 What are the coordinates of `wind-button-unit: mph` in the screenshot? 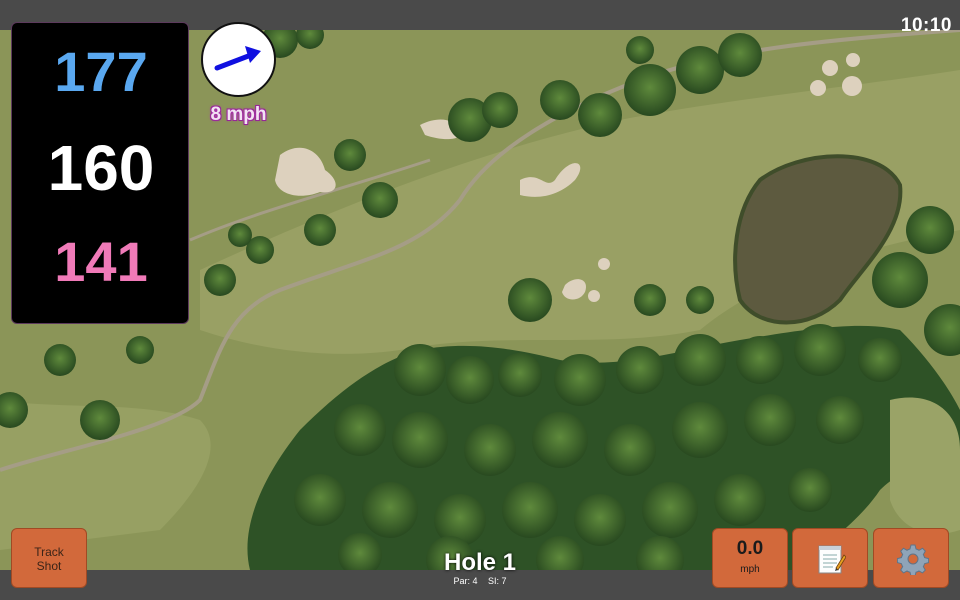 It's located at (750, 569).